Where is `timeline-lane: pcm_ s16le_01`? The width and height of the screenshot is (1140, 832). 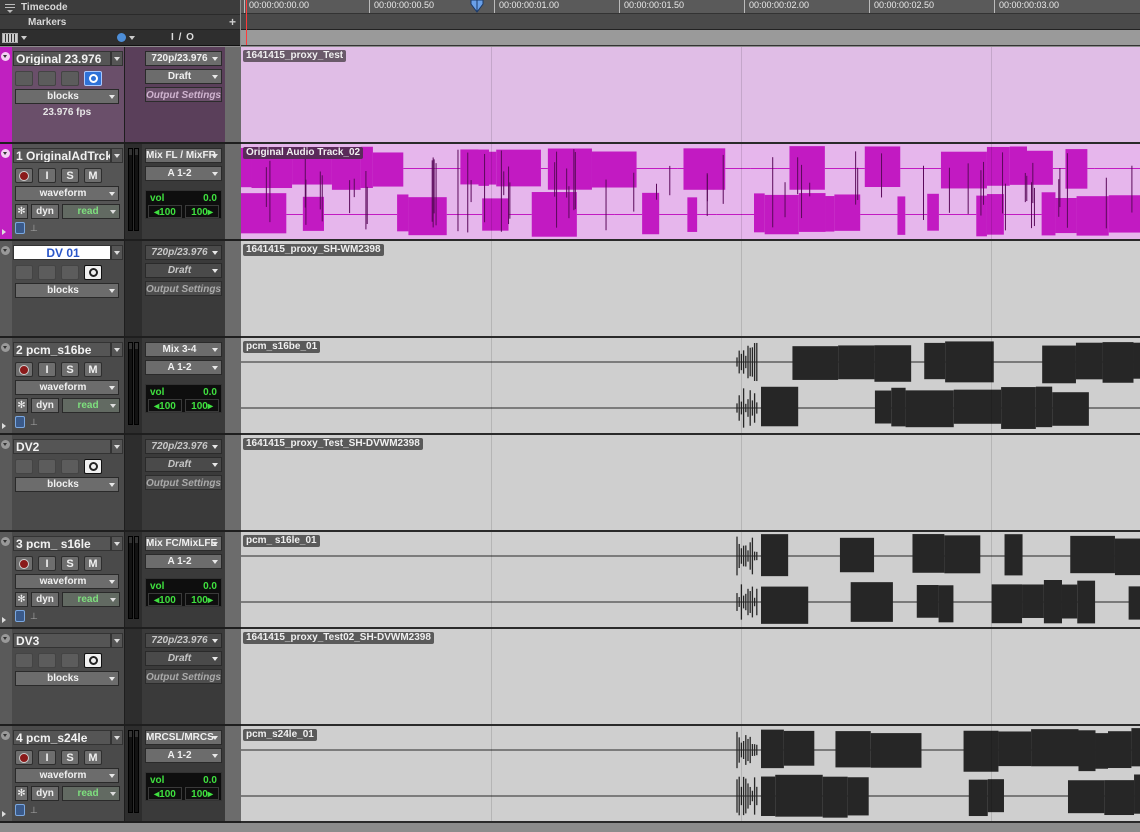
timeline-lane: pcm_ s16le_01 is located at coordinates (690, 580).